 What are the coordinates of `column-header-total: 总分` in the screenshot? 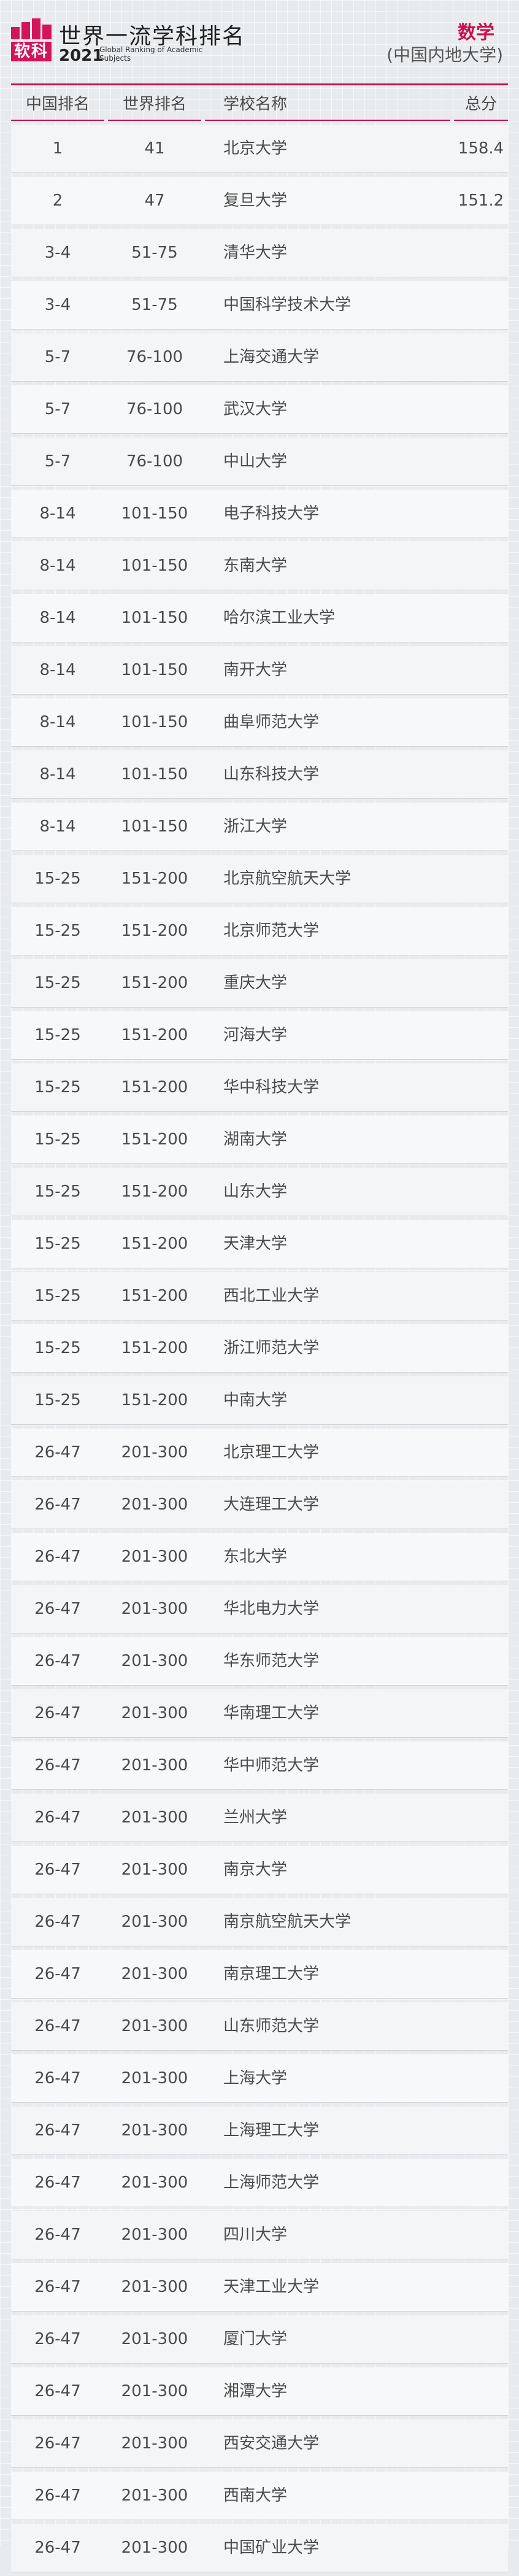 It's located at (481, 105).